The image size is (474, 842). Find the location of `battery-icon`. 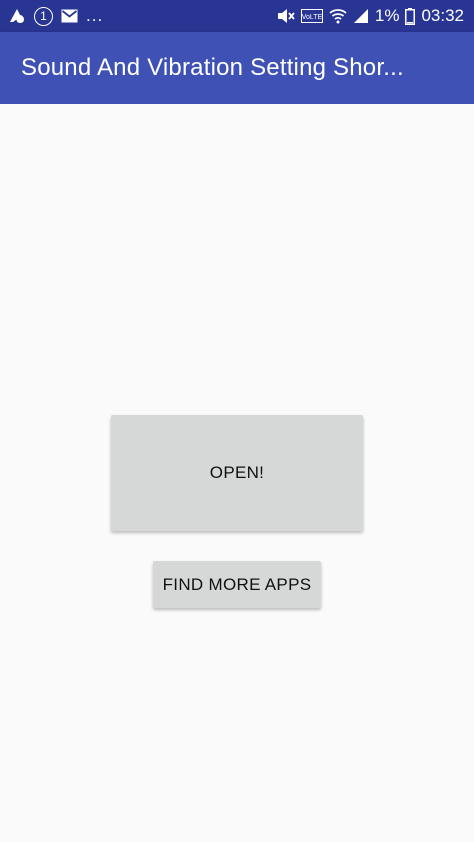

battery-icon is located at coordinates (410, 16).